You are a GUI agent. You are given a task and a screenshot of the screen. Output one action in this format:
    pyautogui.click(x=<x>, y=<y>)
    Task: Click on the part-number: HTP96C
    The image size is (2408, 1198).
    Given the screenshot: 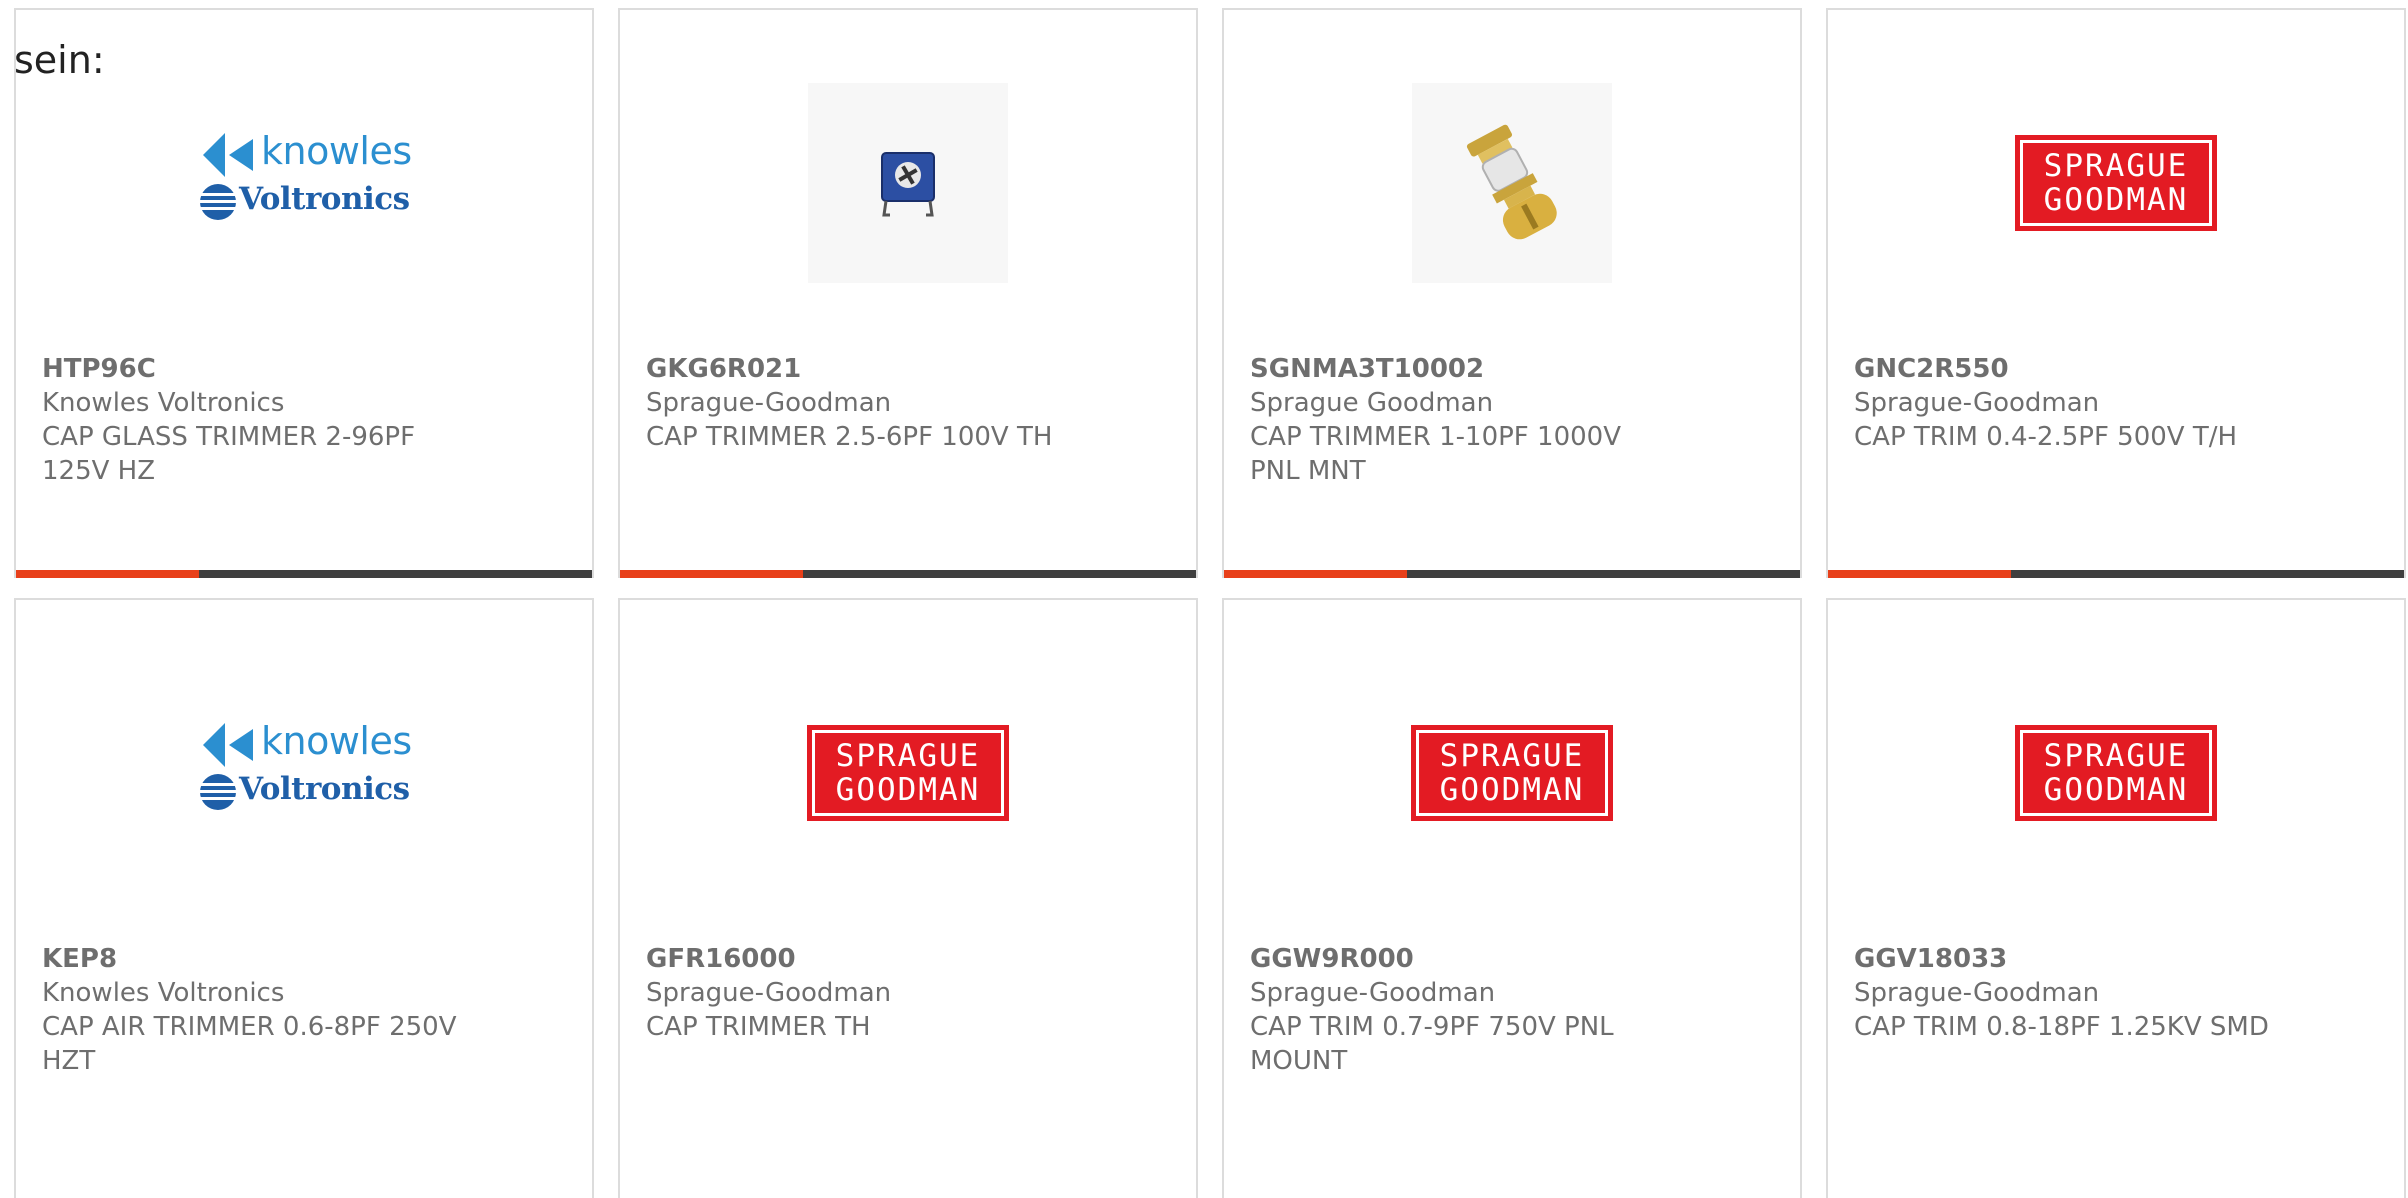 What is the action you would take?
    pyautogui.click(x=252, y=369)
    